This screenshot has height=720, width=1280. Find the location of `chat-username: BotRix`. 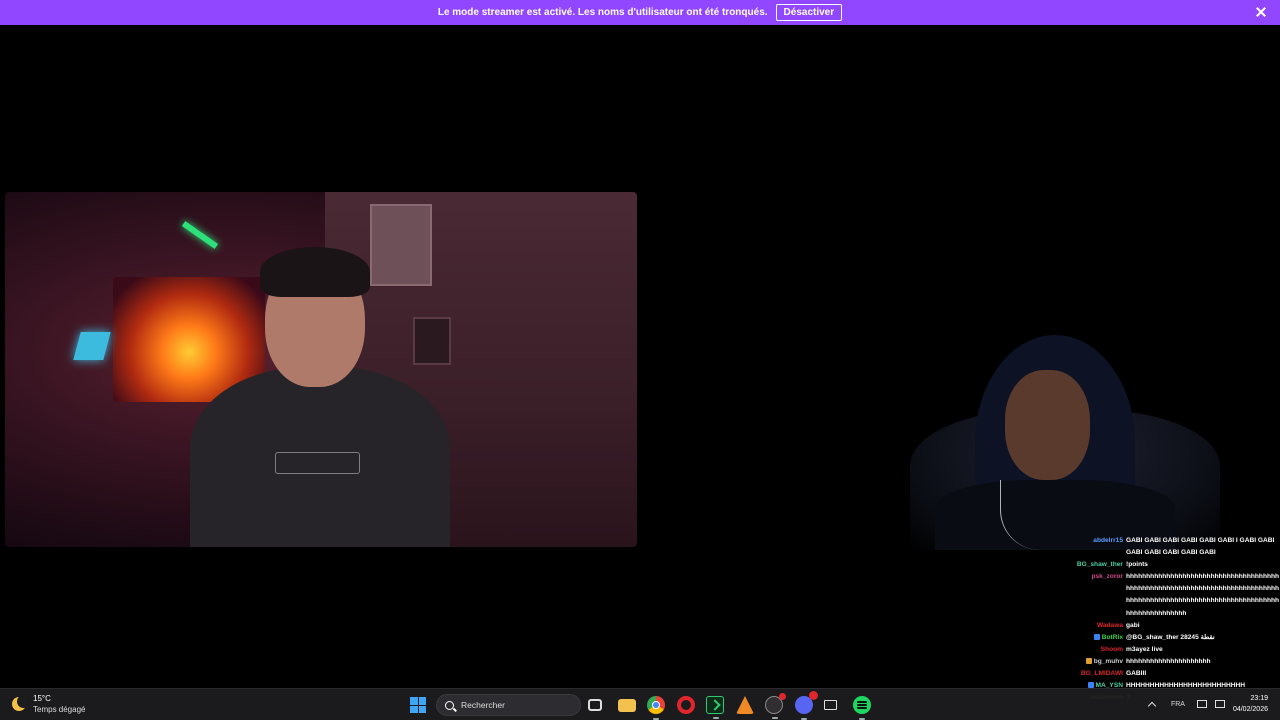

chat-username: BotRix is located at coordinates (1097, 638).